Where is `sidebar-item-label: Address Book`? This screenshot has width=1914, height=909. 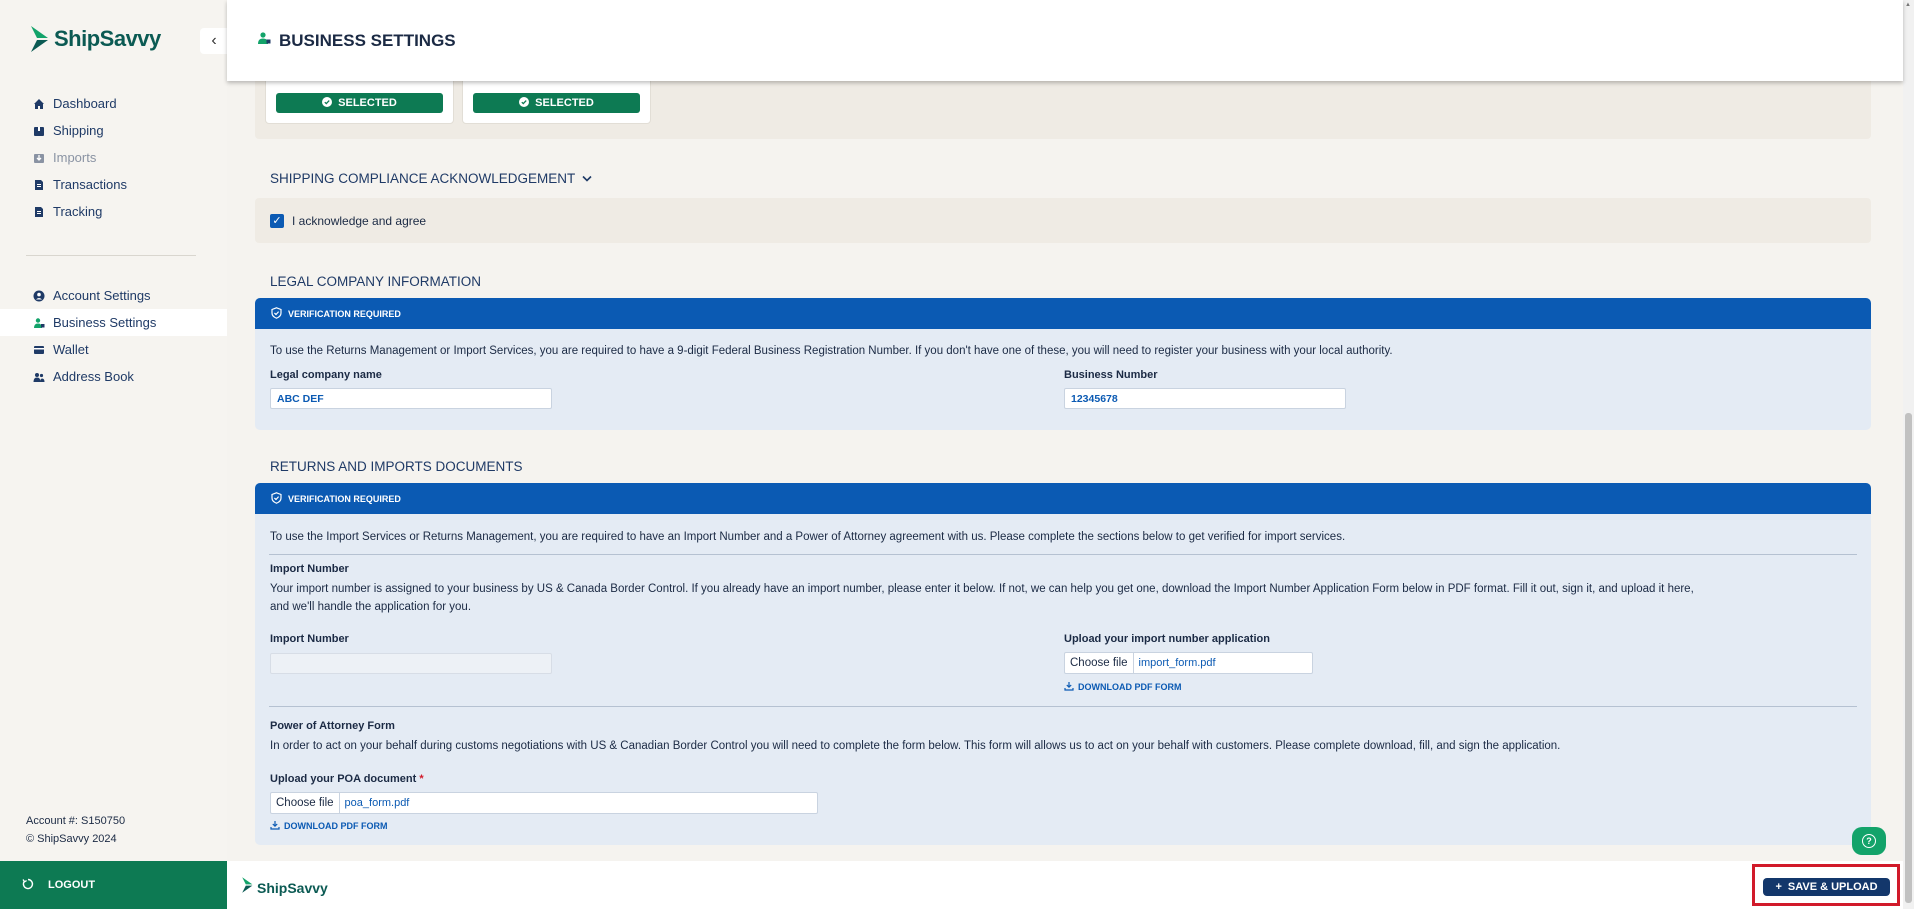
sidebar-item-label: Address Book is located at coordinates (93, 376).